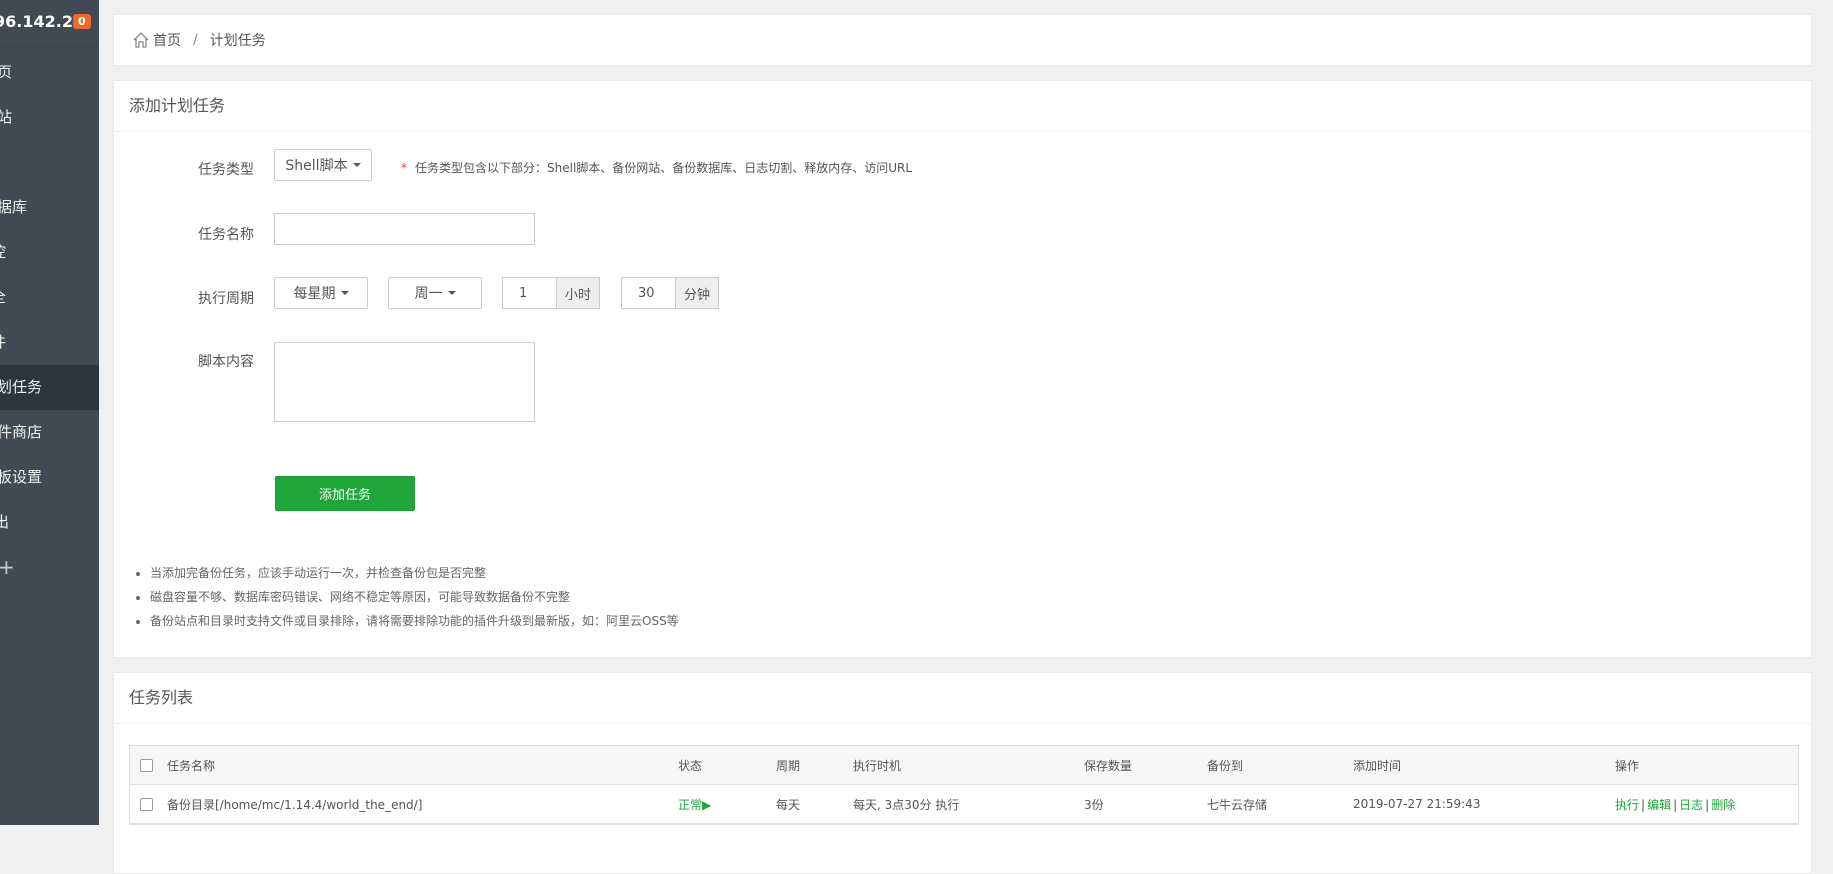 The width and height of the screenshot is (1833, 874). Describe the element at coordinates (82, 21) in the screenshot. I see `notification-badge: 0` at that location.